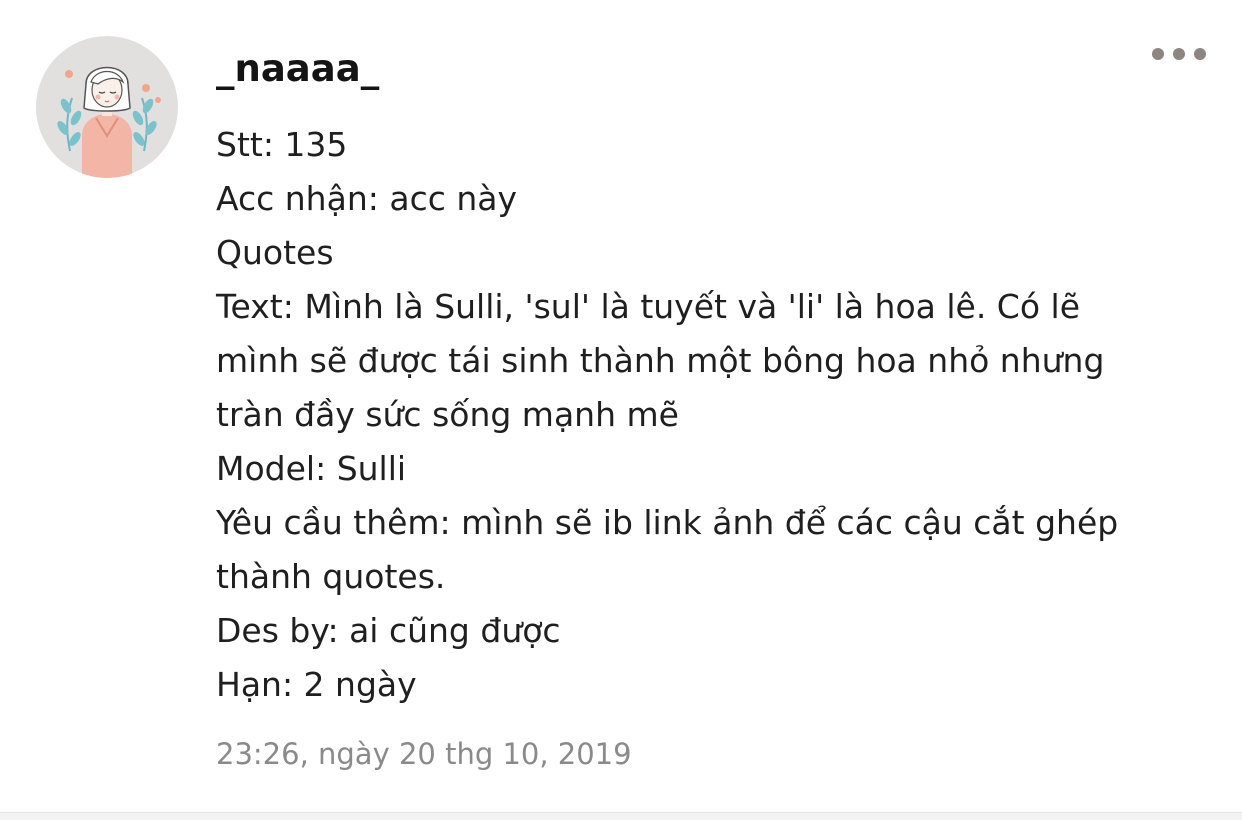 The image size is (1242, 820). Describe the element at coordinates (388, 630) in the screenshot. I see `comment-line: Des by: ai cũng được` at that location.